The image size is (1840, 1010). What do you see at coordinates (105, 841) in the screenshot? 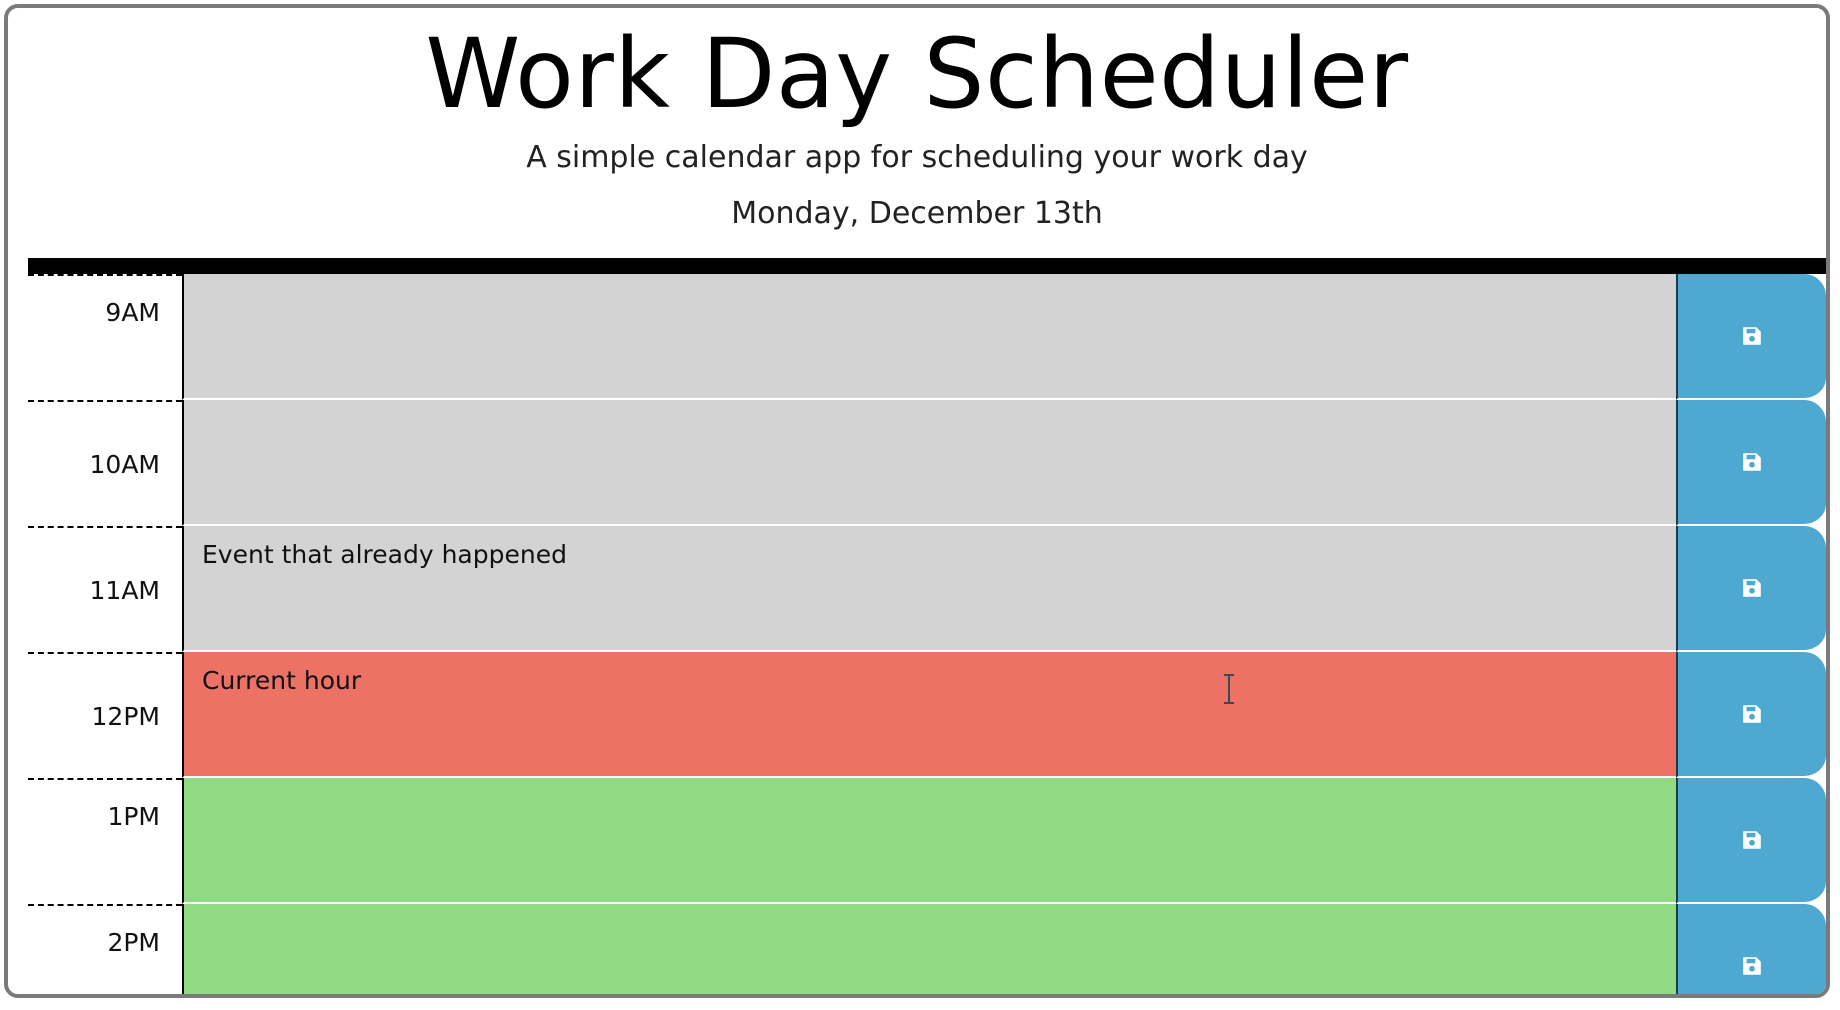
I see `hour-label: 1PM` at bounding box center [105, 841].